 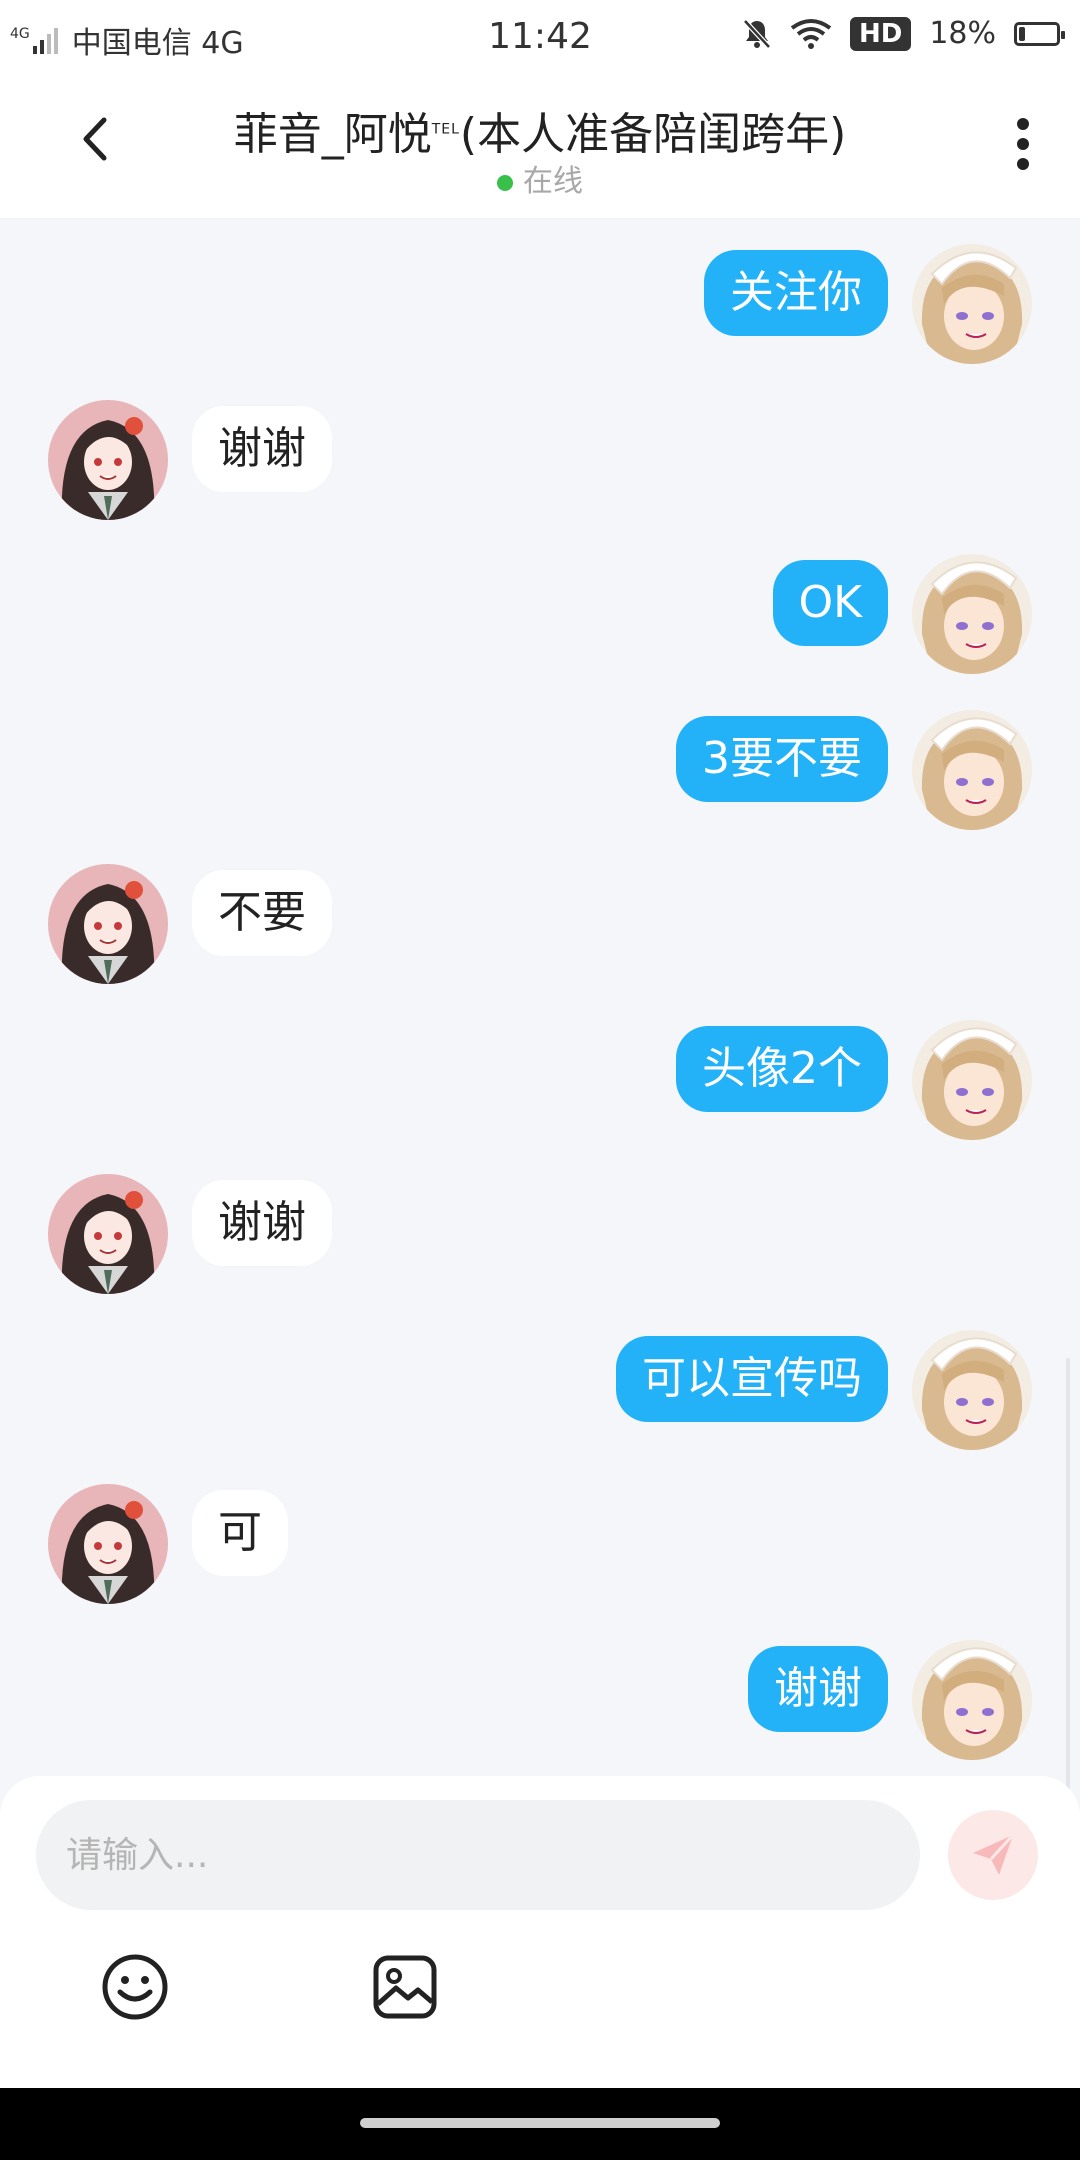 I want to click on bell-muted-icon, so click(x=757, y=33).